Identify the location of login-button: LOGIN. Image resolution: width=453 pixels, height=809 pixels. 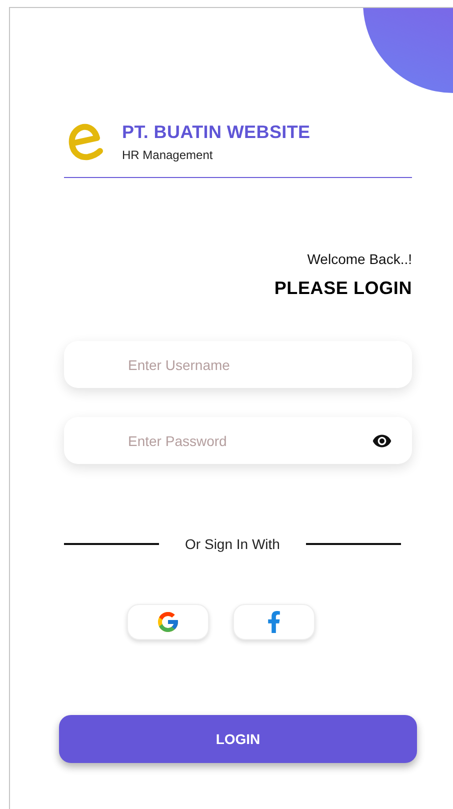
(238, 739).